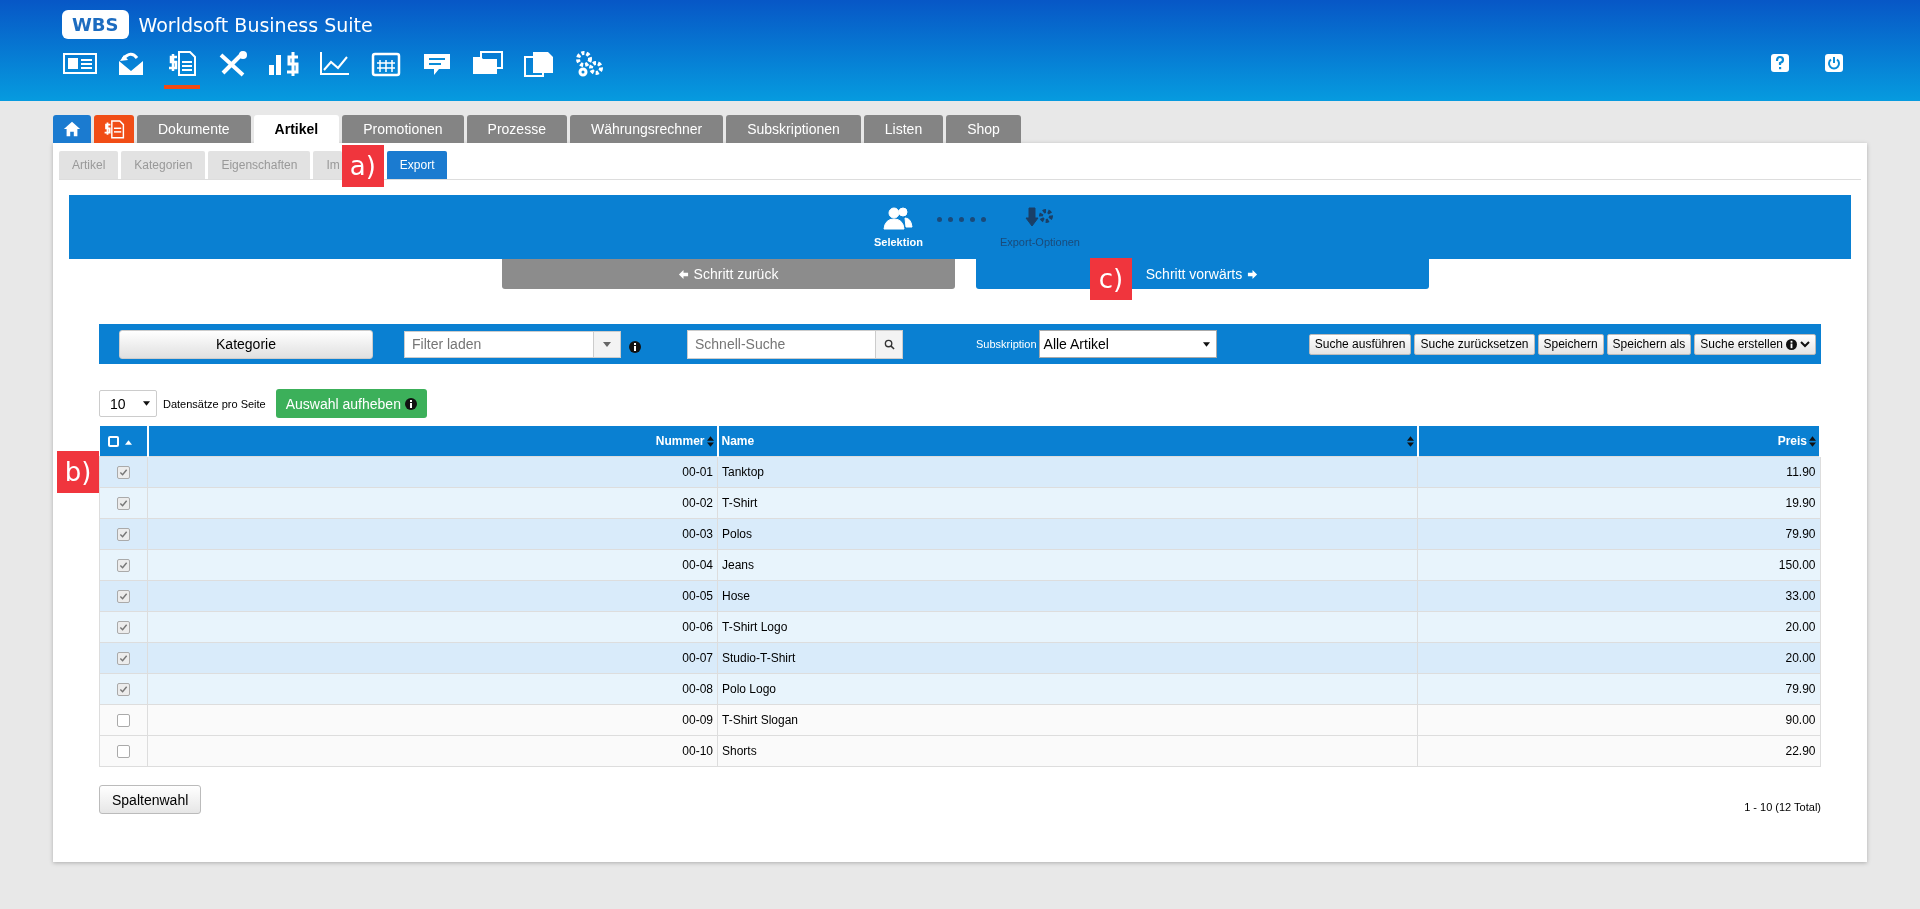 This screenshot has width=1920, height=909. Describe the element at coordinates (182, 69) in the screenshot. I see `price-doc-icon` at that location.